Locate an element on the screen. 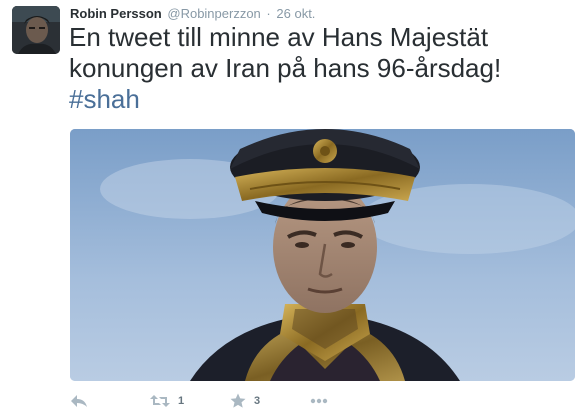 This screenshot has height=415, width=586. hashtag-link: #shah is located at coordinates (104, 99).